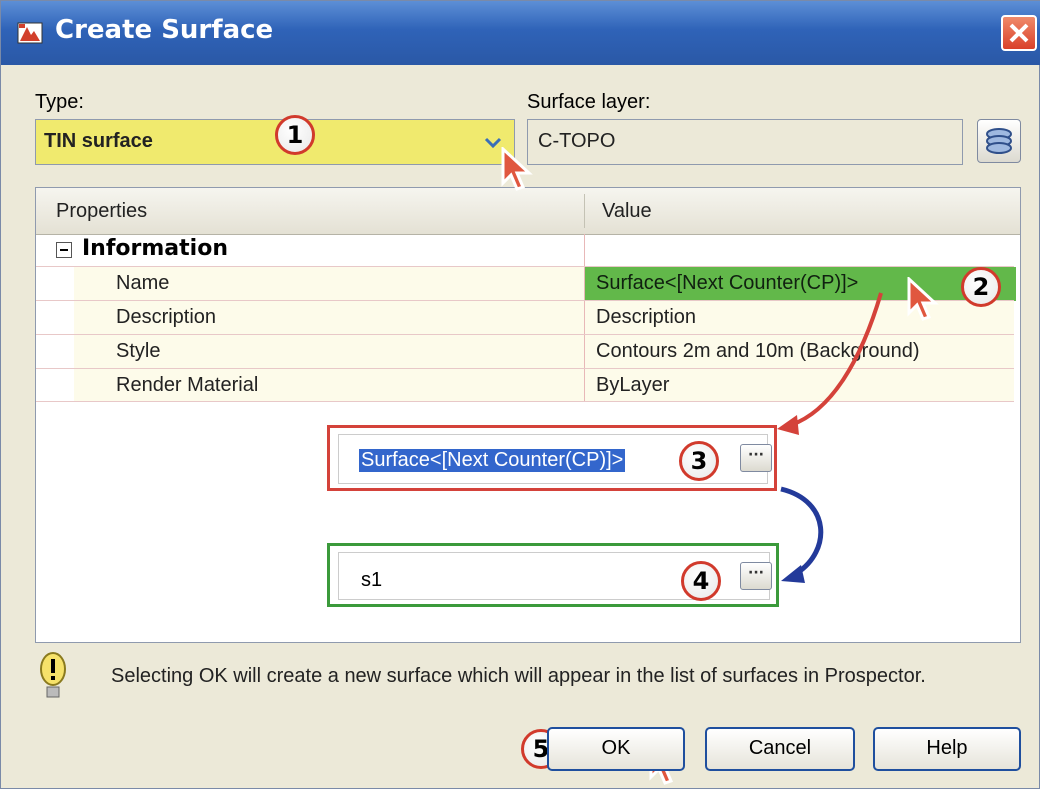  What do you see at coordinates (526, 283) in the screenshot?
I see `property-row-name: Name Surface<[Next Counter(CP)]>` at bounding box center [526, 283].